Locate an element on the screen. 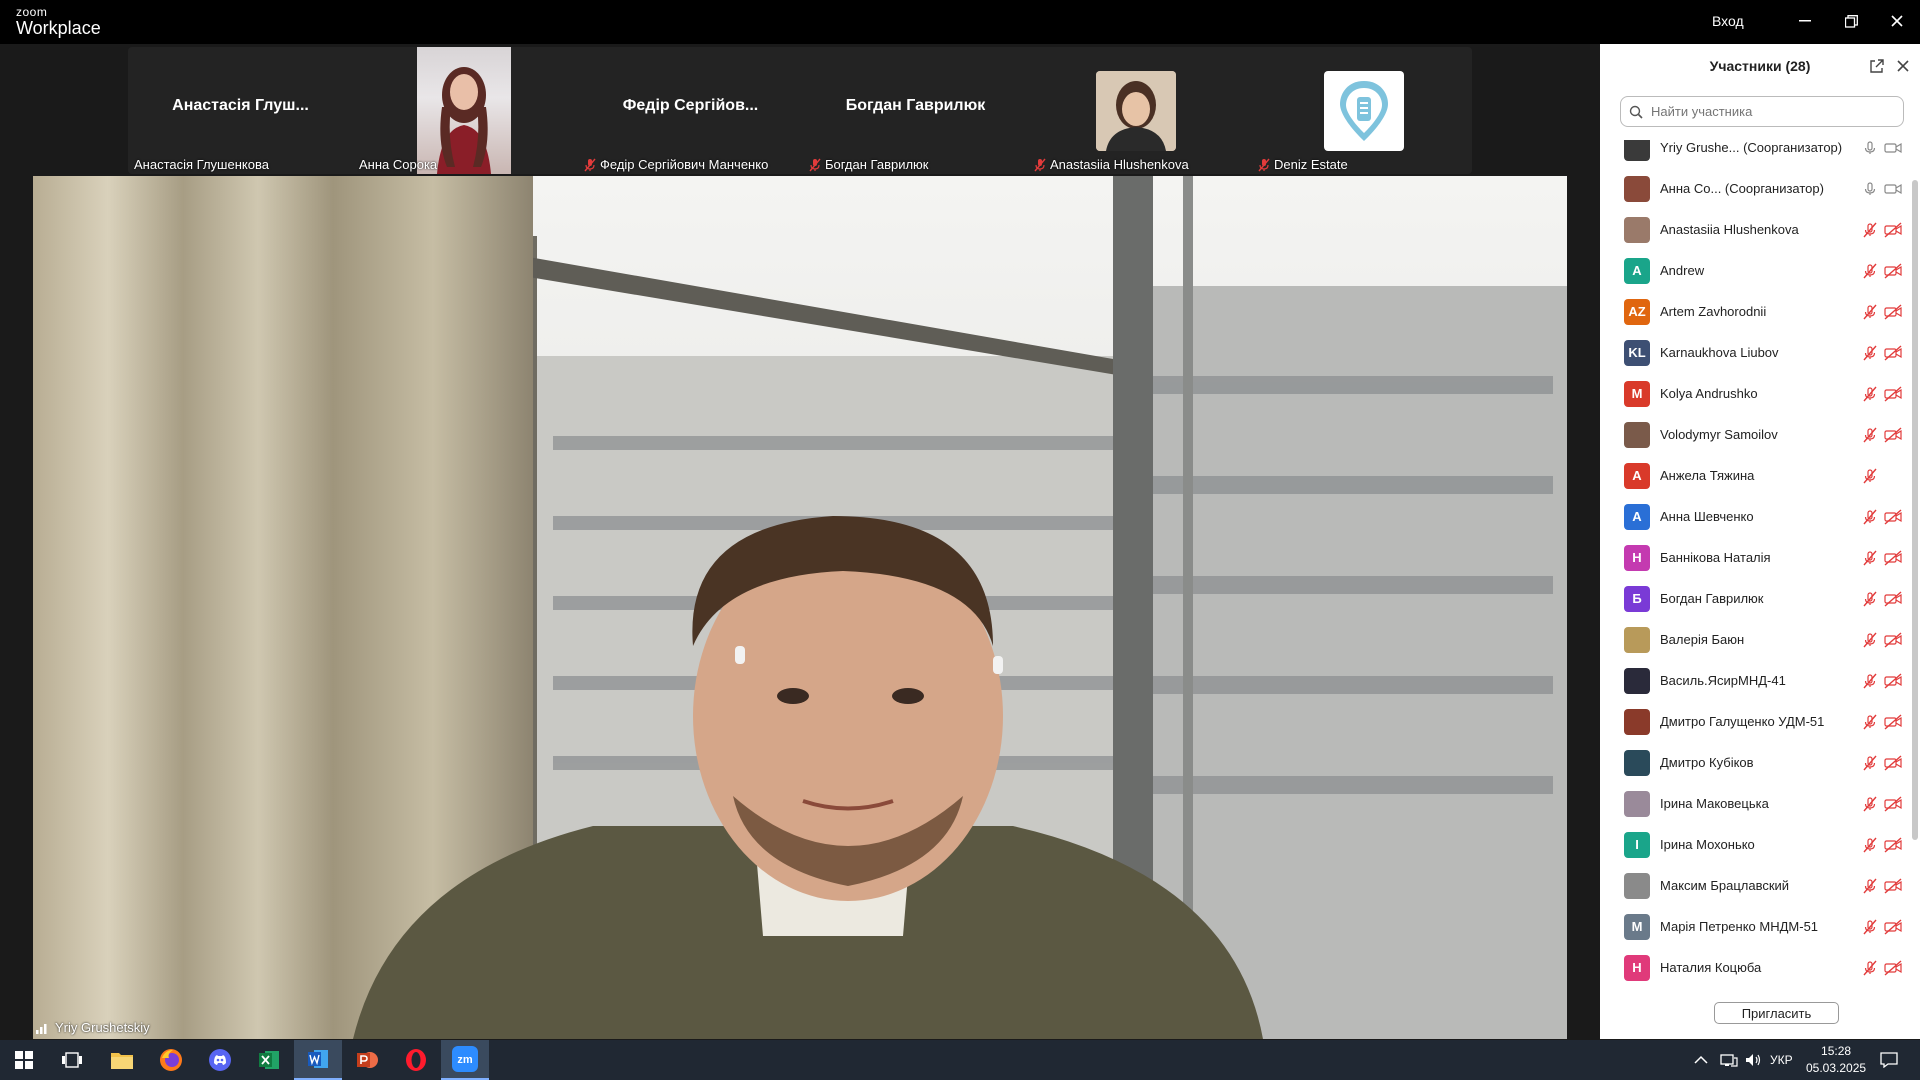  participant-row: Н Баннікова Наталія is located at coordinates (1754, 557).